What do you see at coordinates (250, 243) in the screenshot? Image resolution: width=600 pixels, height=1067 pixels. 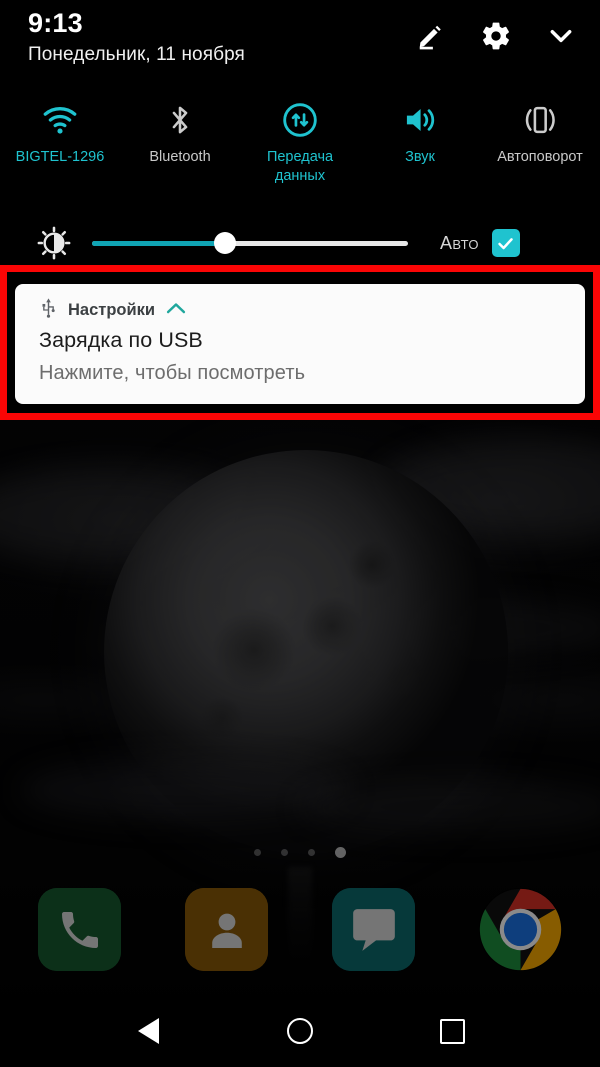 I see `brightness-slider` at bounding box center [250, 243].